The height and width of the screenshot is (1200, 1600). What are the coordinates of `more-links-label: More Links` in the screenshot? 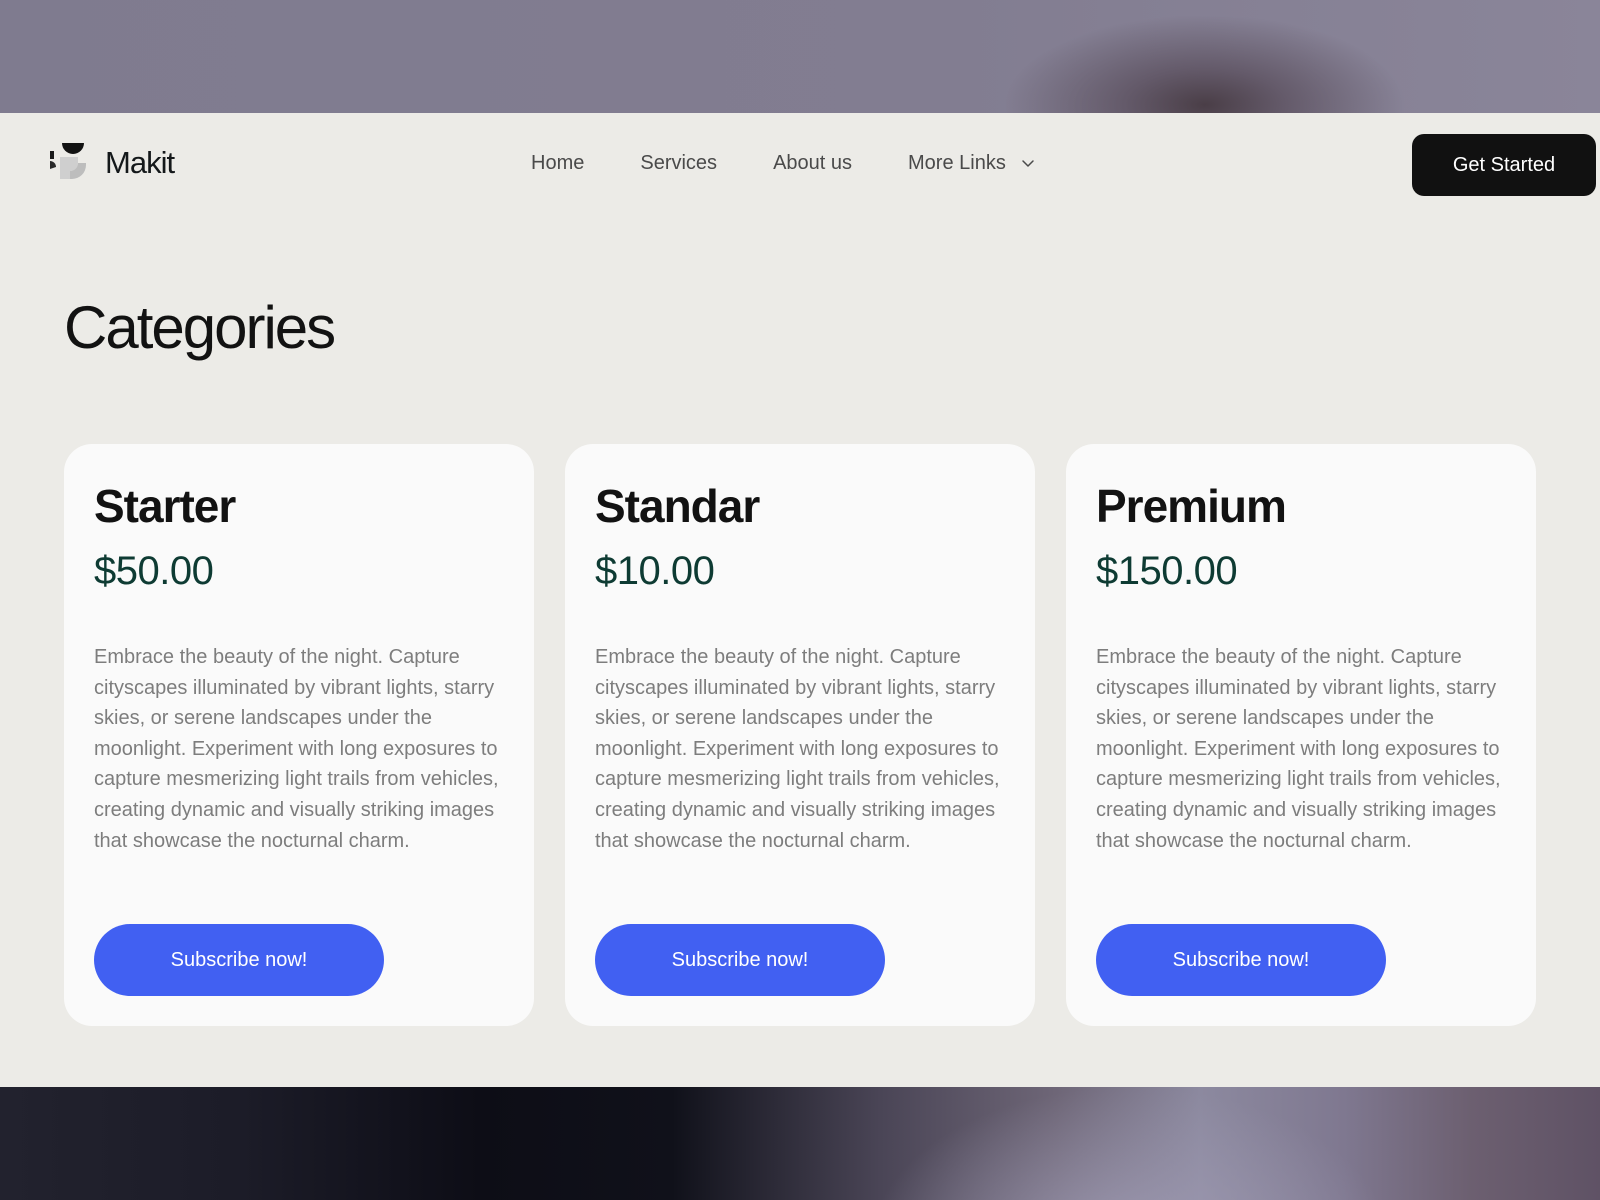 It's located at (957, 163).